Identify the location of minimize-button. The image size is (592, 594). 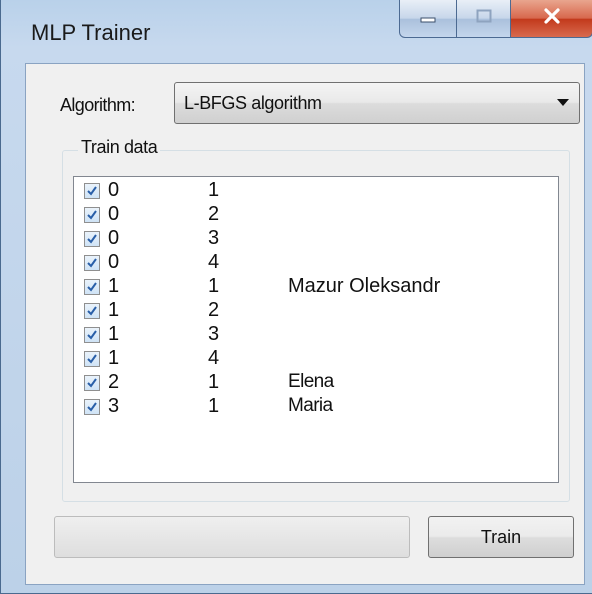
(428, 19).